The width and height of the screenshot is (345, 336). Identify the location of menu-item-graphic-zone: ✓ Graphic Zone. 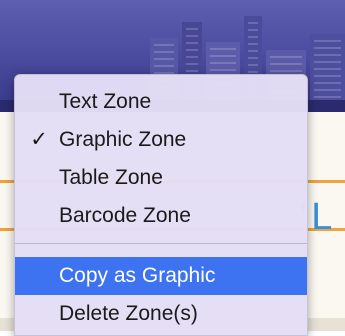
(161, 140).